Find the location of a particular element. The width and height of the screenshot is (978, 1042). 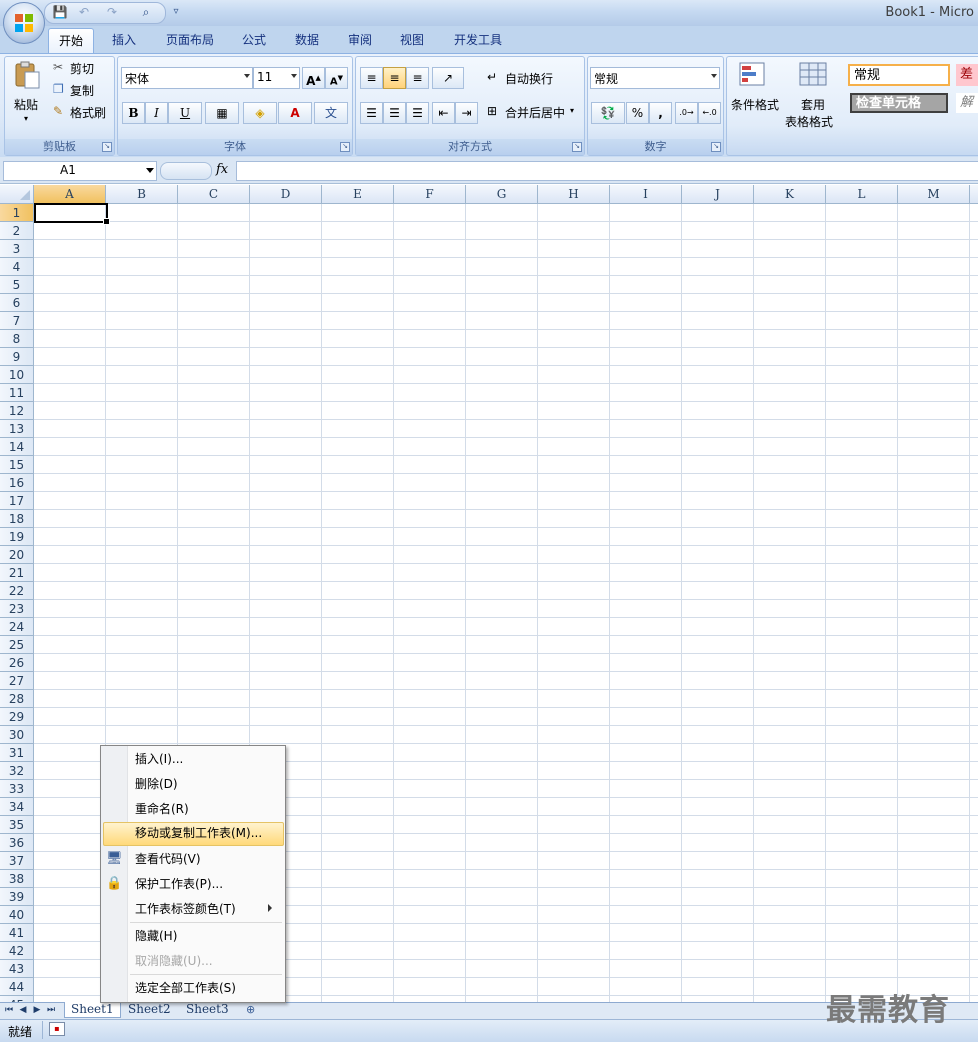

tab-review: 审阅 is located at coordinates (360, 40).